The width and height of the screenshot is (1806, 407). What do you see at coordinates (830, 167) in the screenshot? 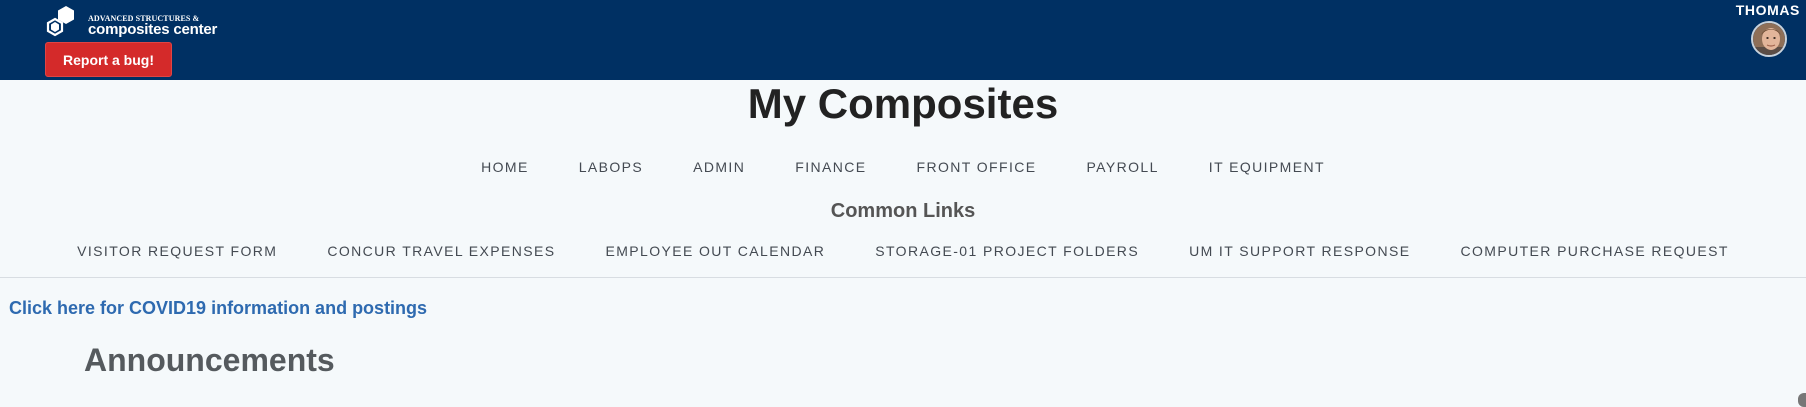
I see `nav-item-finance: FINANCE` at bounding box center [830, 167].